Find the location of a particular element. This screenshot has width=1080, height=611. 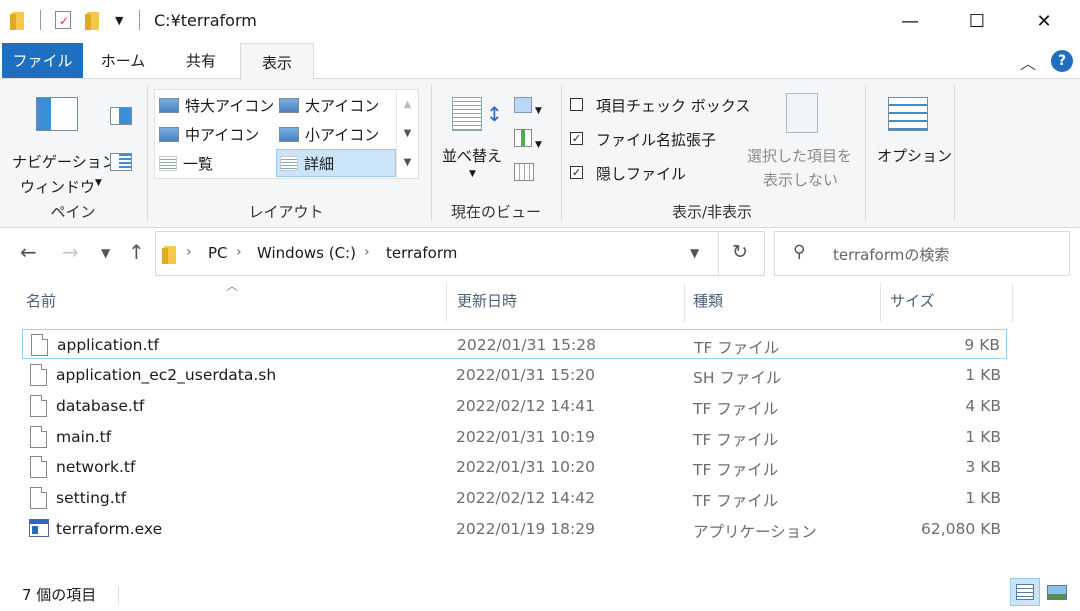

up-button: ↑ is located at coordinates (136, 252).